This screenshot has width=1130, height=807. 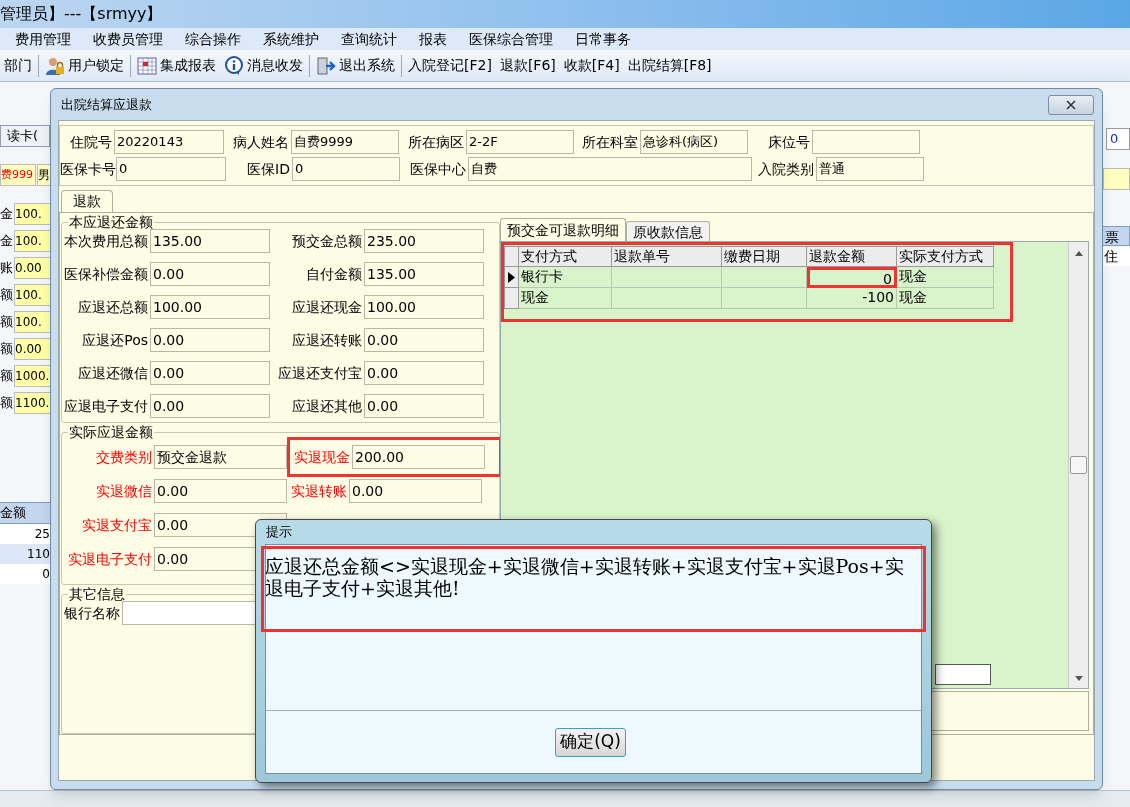 What do you see at coordinates (511, 277) in the screenshot?
I see `row-indicator` at bounding box center [511, 277].